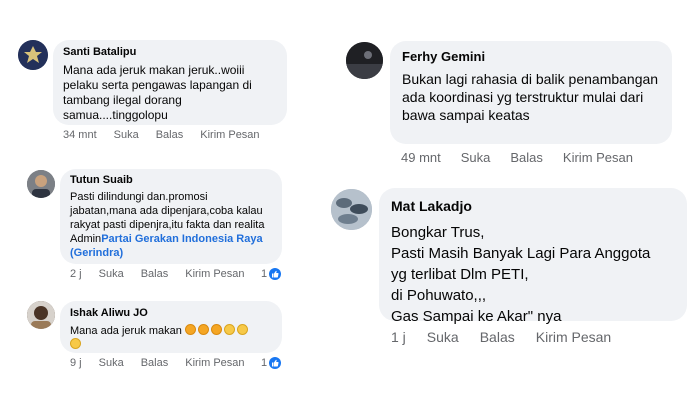 Image resolution: width=700 pixels, height=400 pixels. What do you see at coordinates (398, 337) in the screenshot?
I see `comment-time: 1 j` at bounding box center [398, 337].